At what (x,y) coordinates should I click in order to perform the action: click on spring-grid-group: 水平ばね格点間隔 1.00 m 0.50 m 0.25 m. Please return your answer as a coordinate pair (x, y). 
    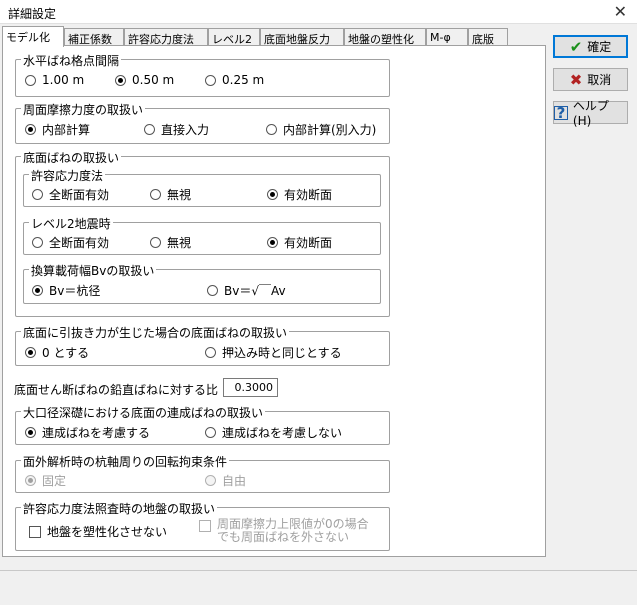
    Looking at the image, I should click on (202, 74).